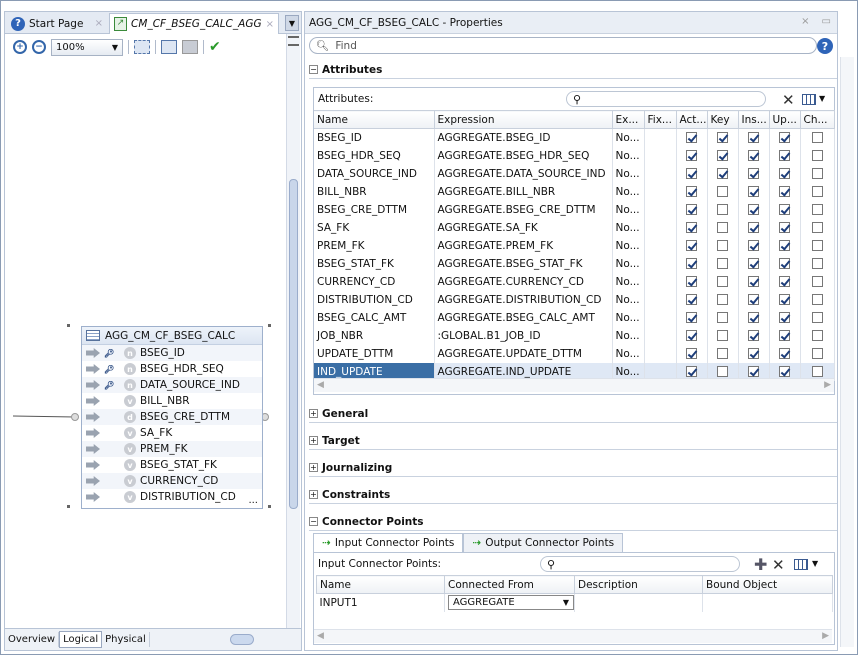  Describe the element at coordinates (218, 639) in the screenshot. I see `horizontal-scrollbar` at that location.